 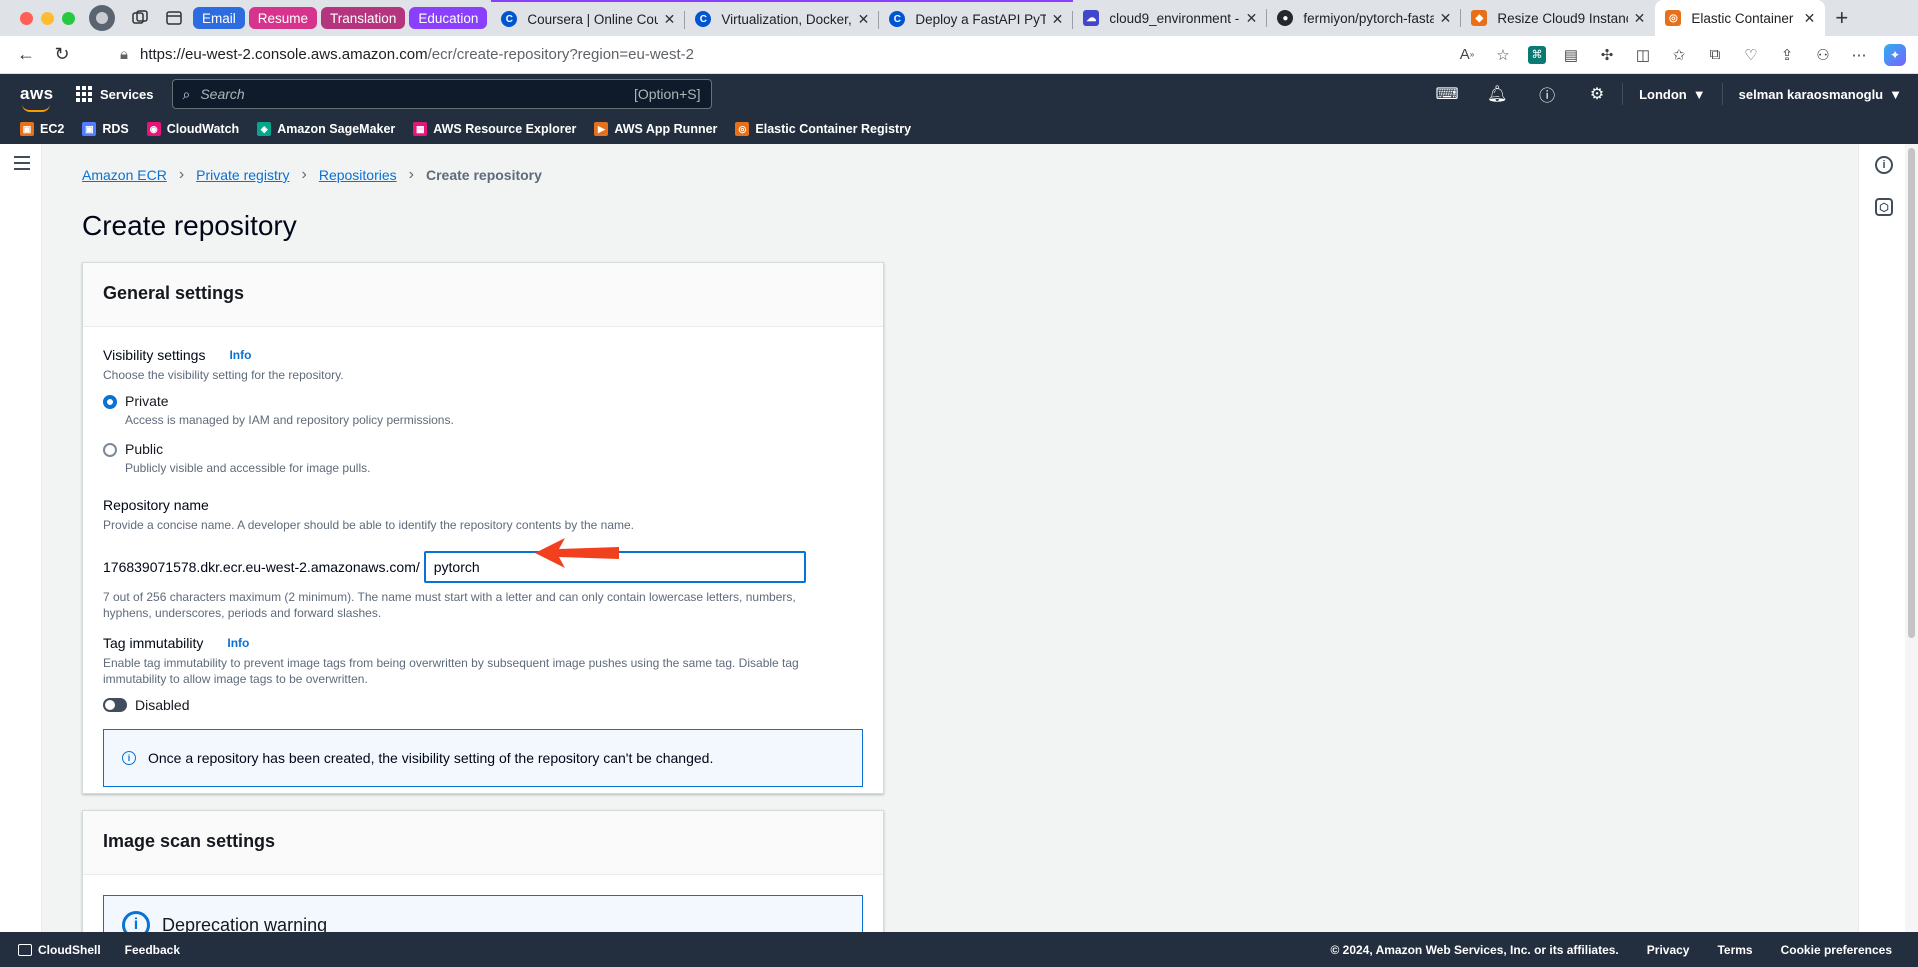 What do you see at coordinates (283, 18) in the screenshot?
I see `tab-group-resume: Resume` at bounding box center [283, 18].